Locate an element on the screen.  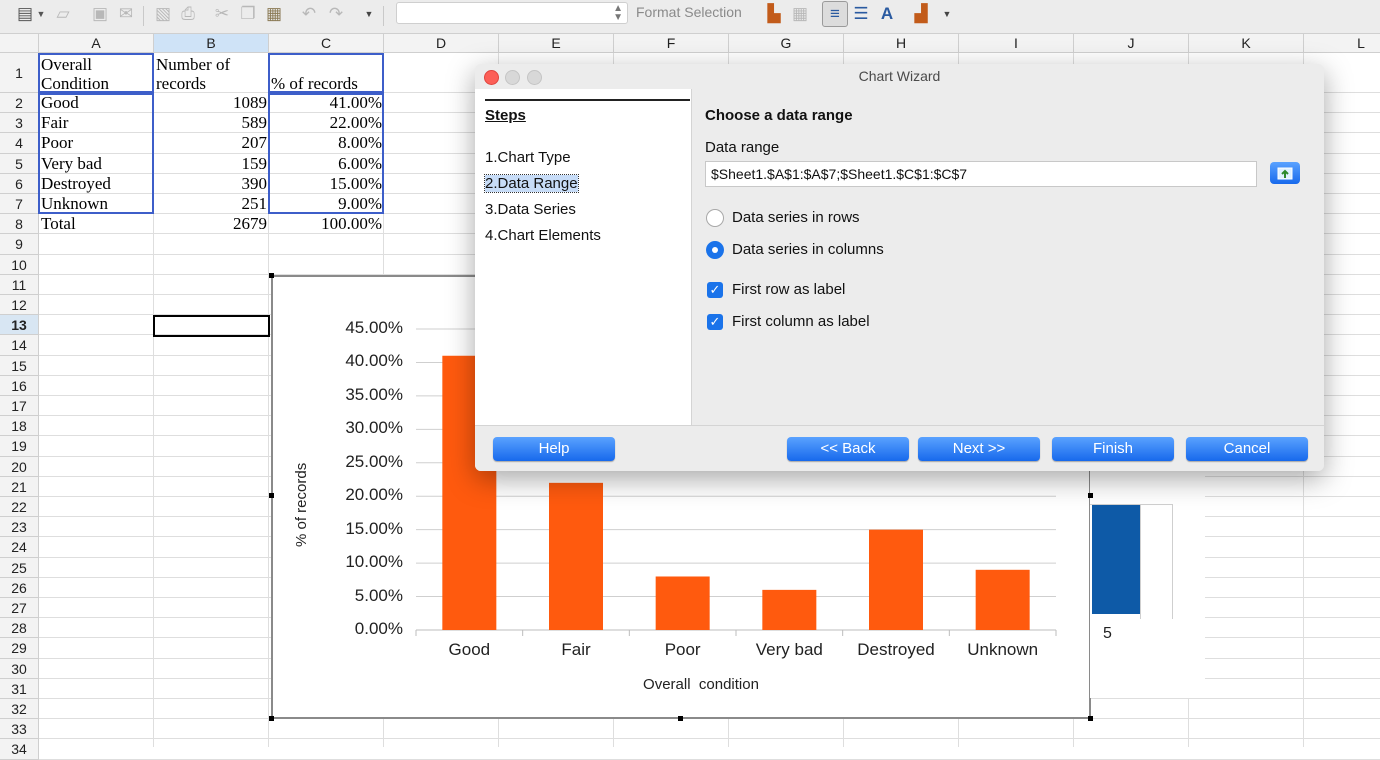
row-header-25: 25 is located at coordinates (19, 567).